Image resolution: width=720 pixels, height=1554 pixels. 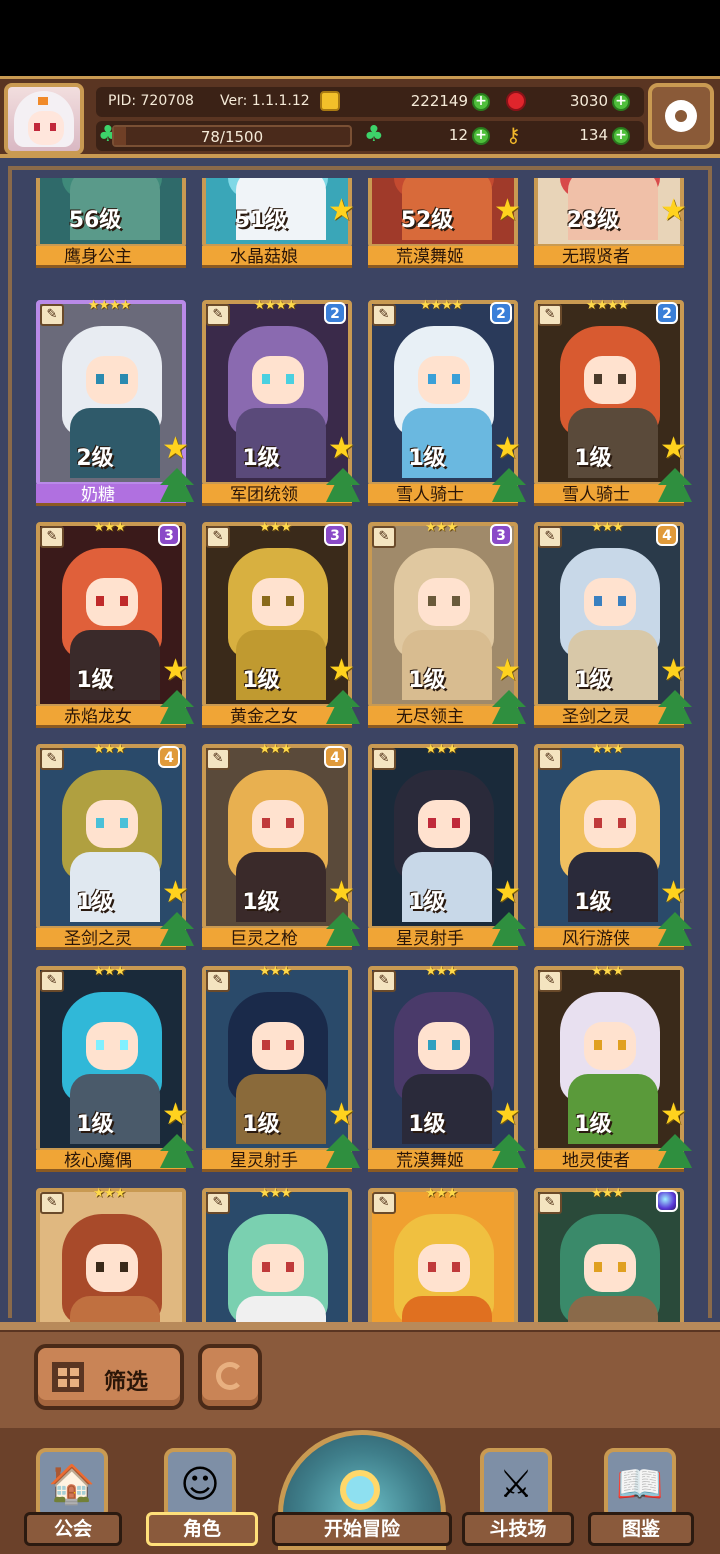 I want to click on nav-guild: 🏠 公会, so click(x=73, y=1492).